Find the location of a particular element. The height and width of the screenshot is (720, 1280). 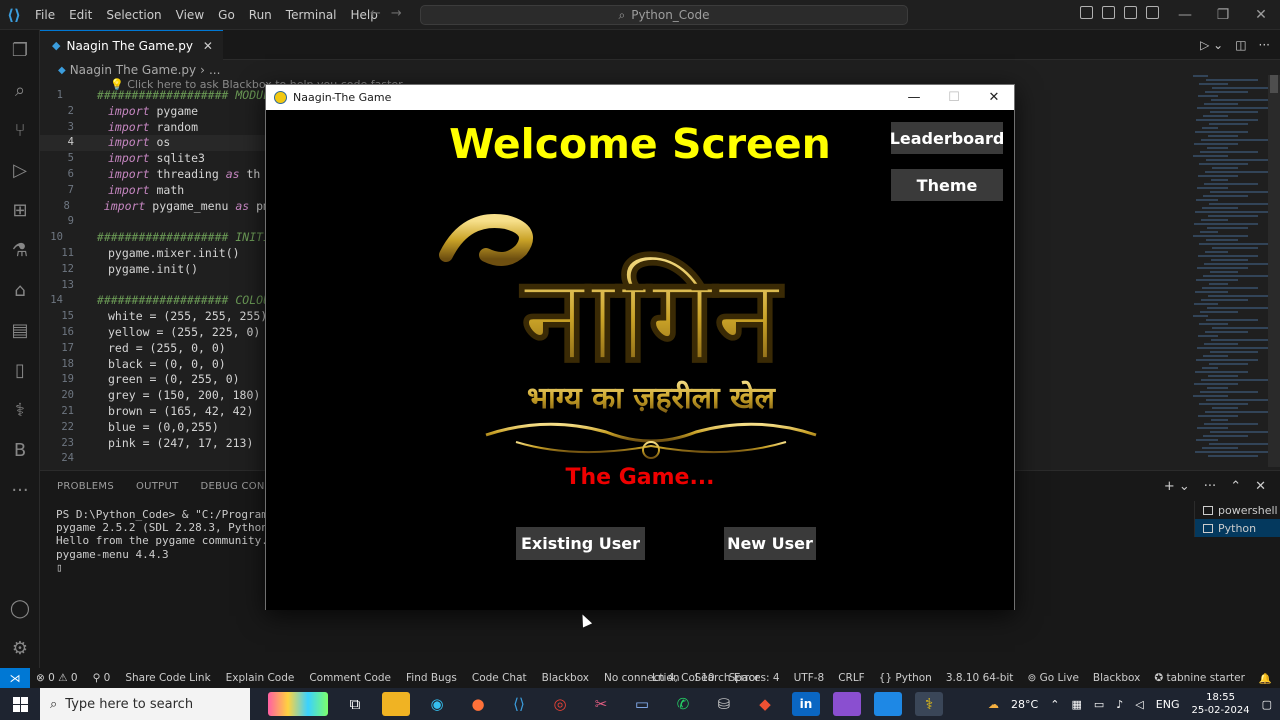

notebook-icon: ▯ is located at coordinates (20, 370).